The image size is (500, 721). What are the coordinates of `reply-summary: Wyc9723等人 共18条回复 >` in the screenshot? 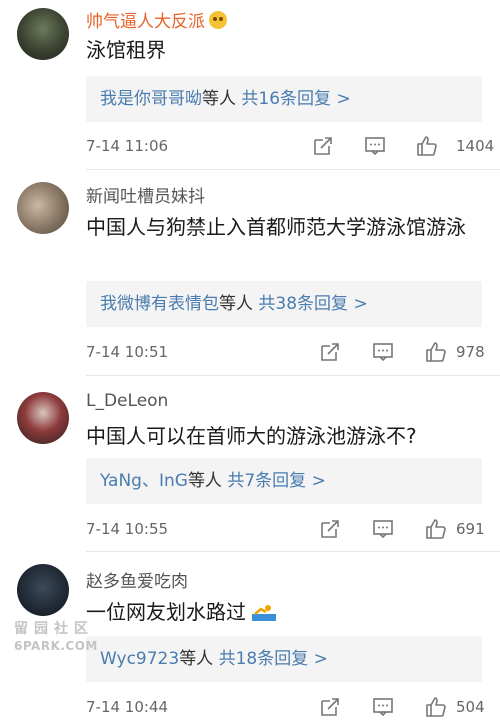 It's located at (284, 659).